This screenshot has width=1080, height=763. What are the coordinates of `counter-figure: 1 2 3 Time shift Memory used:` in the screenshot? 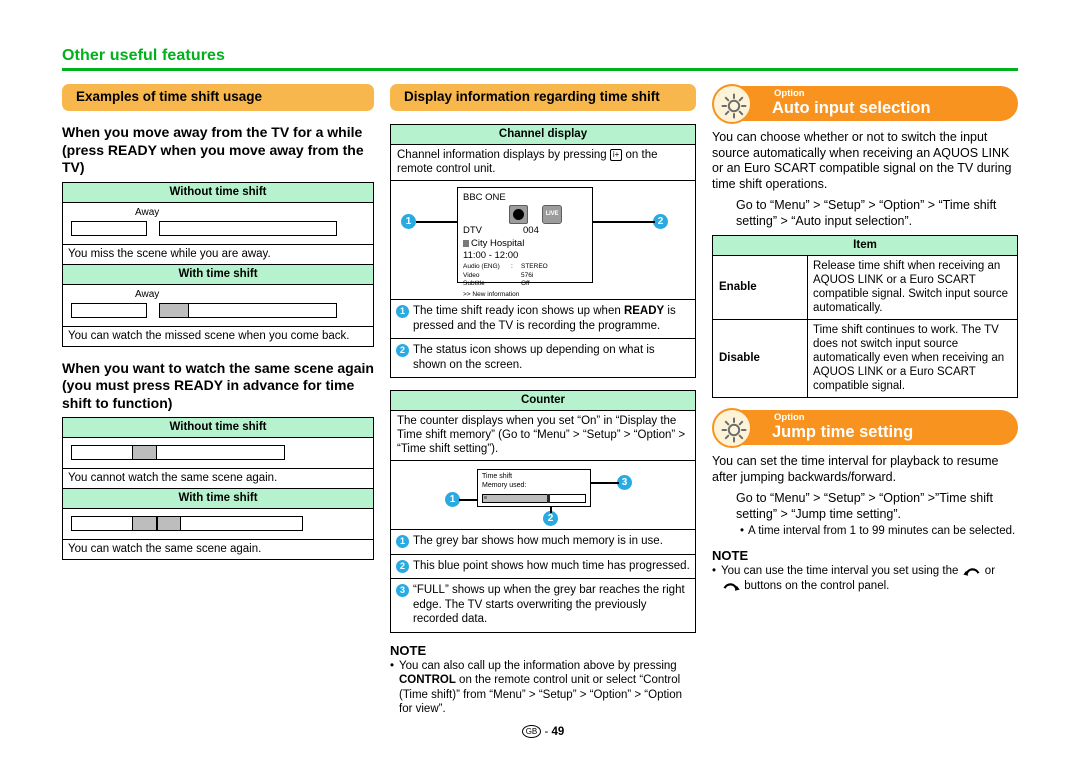 It's located at (543, 495).